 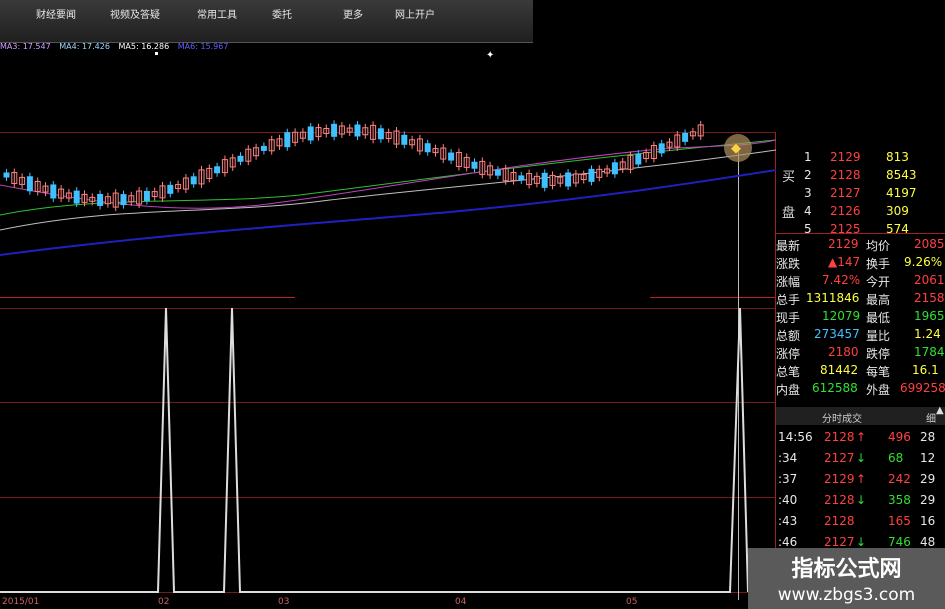 I want to click on trade-time: :43, so click(x=788, y=521).